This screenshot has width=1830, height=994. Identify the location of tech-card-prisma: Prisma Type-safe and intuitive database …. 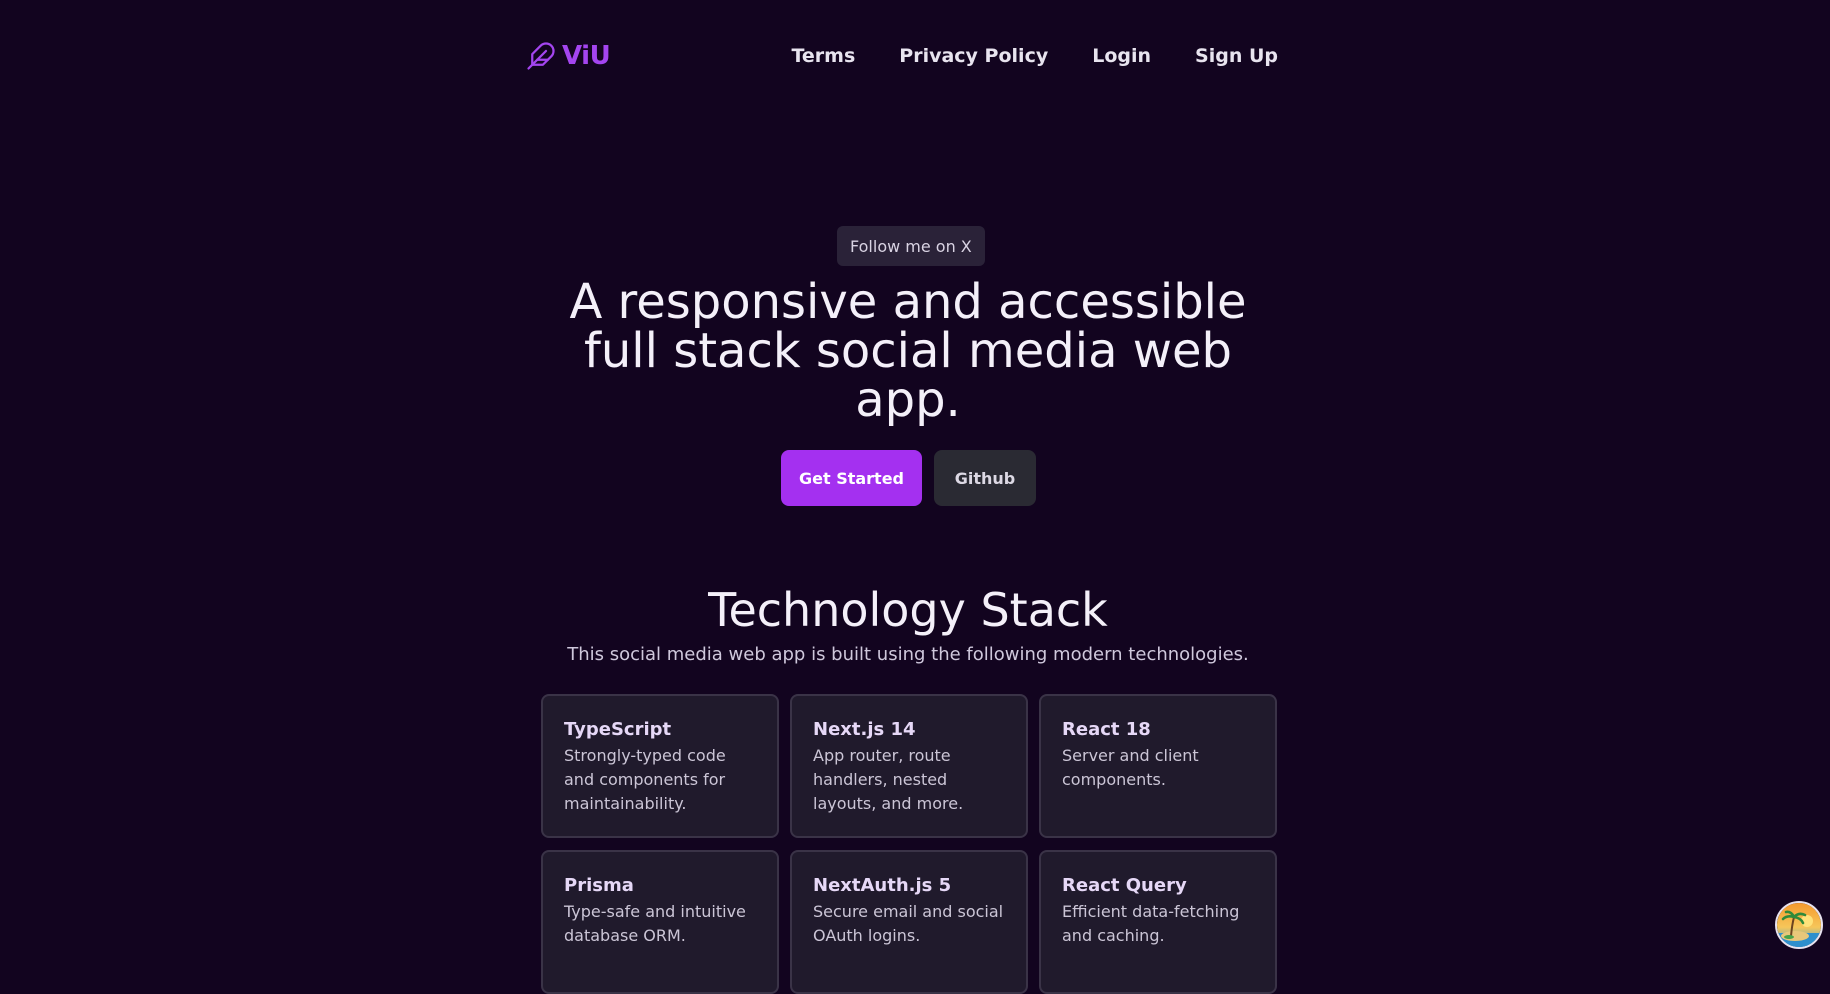
(660, 922).